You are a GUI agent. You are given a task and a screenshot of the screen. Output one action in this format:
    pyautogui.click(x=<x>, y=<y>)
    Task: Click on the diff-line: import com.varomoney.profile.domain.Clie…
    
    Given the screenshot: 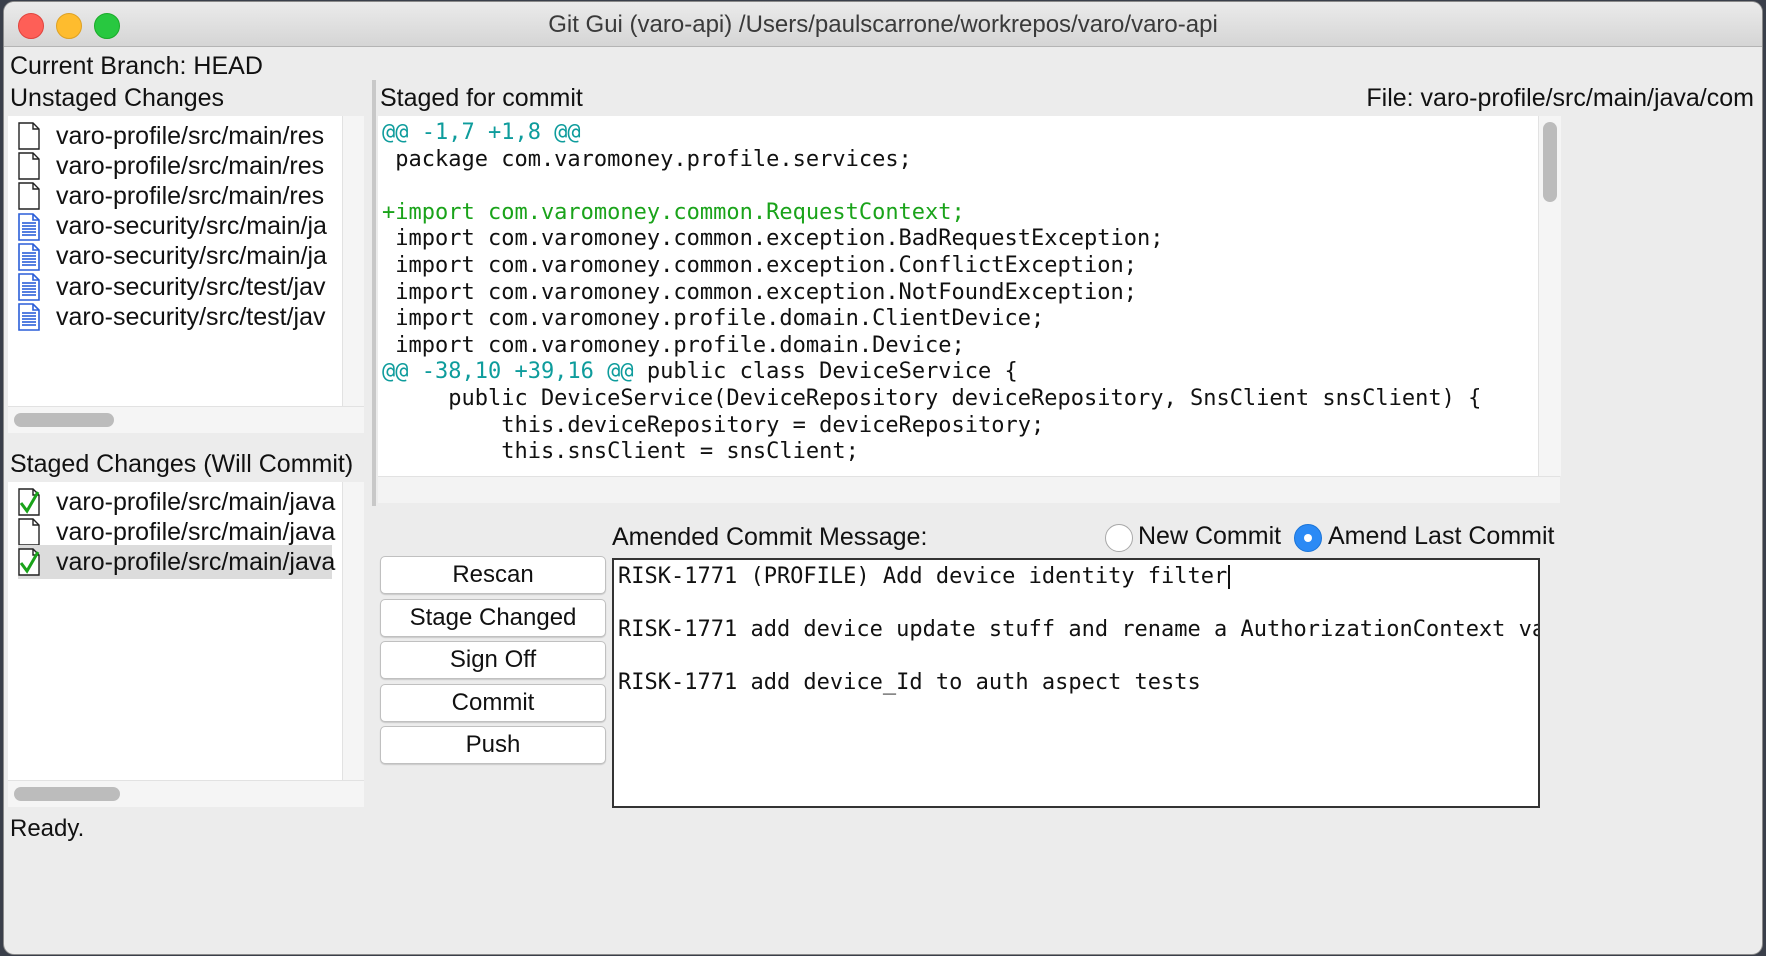 What is the action you would take?
    pyautogui.click(x=713, y=319)
    